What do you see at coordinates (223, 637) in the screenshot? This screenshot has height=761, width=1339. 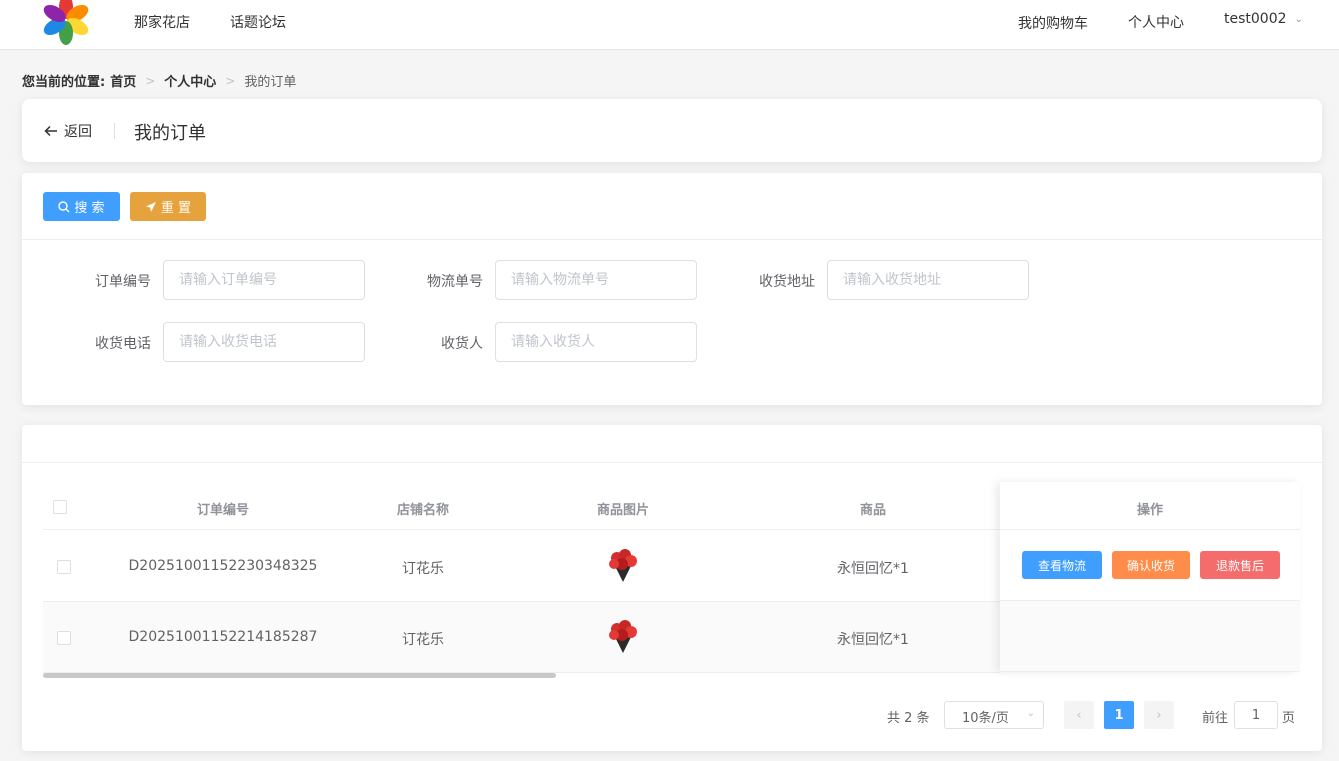 I see `order-no-cell: D20251001152214185287` at bounding box center [223, 637].